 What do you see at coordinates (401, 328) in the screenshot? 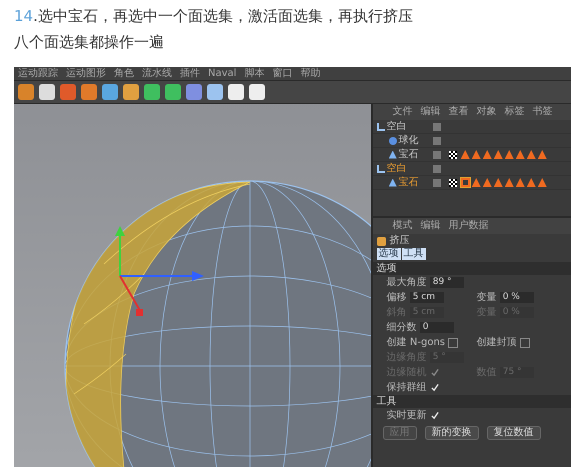
I see `field-label: 细分数` at bounding box center [401, 328].